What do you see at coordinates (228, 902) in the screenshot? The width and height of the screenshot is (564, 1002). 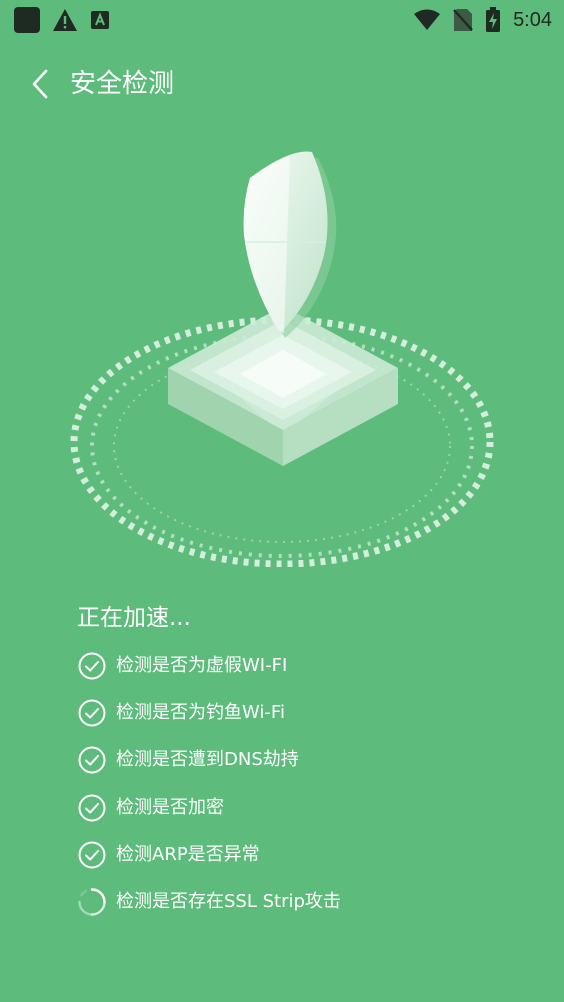 I see `check-item-label: 检测是否存在SSL Strip攻击` at bounding box center [228, 902].